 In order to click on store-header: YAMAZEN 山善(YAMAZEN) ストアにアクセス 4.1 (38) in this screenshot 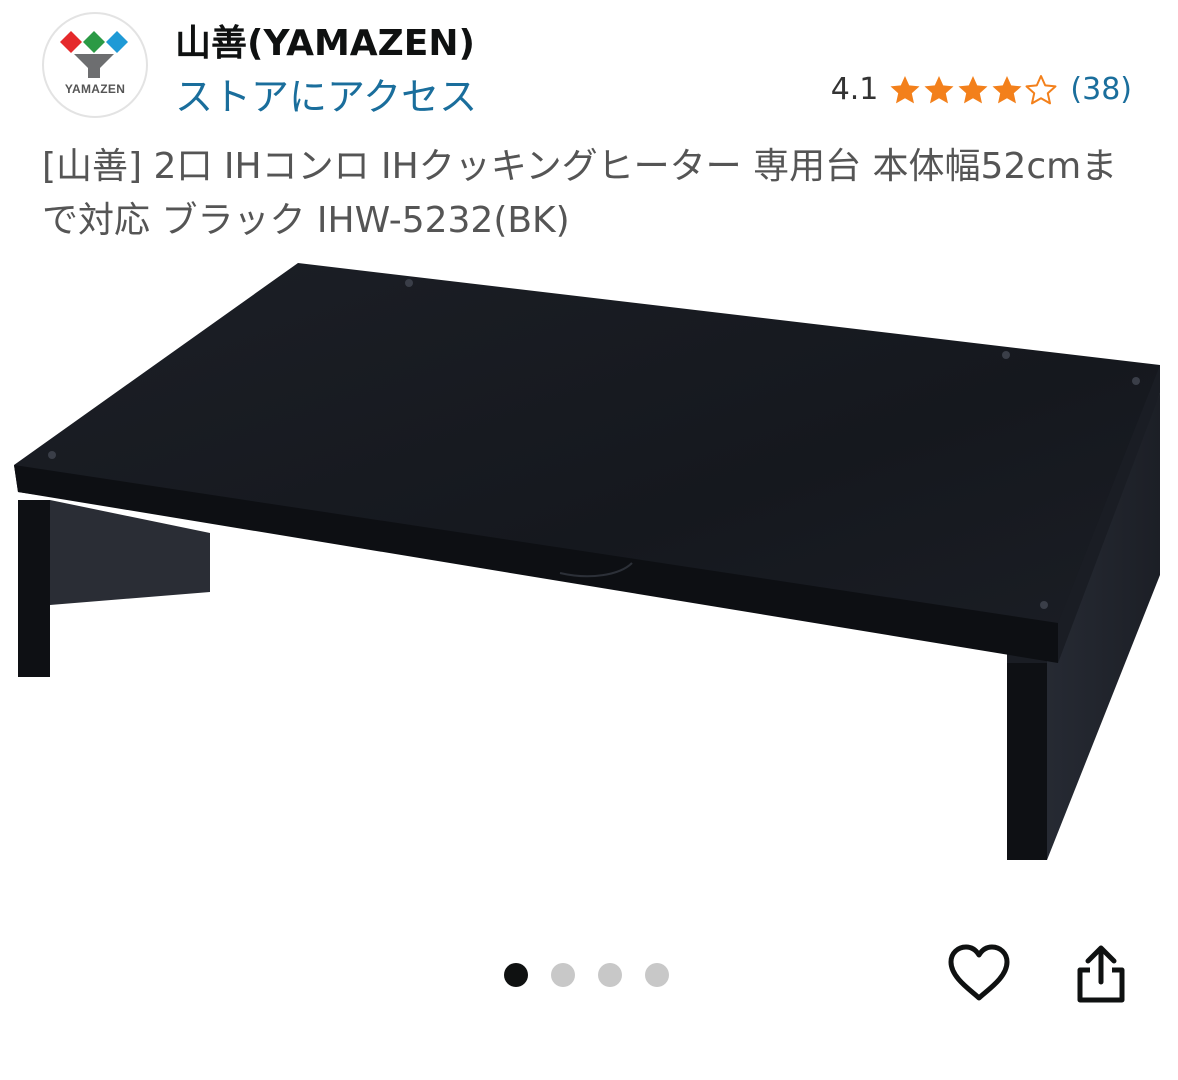, I will do `click(589, 65)`.